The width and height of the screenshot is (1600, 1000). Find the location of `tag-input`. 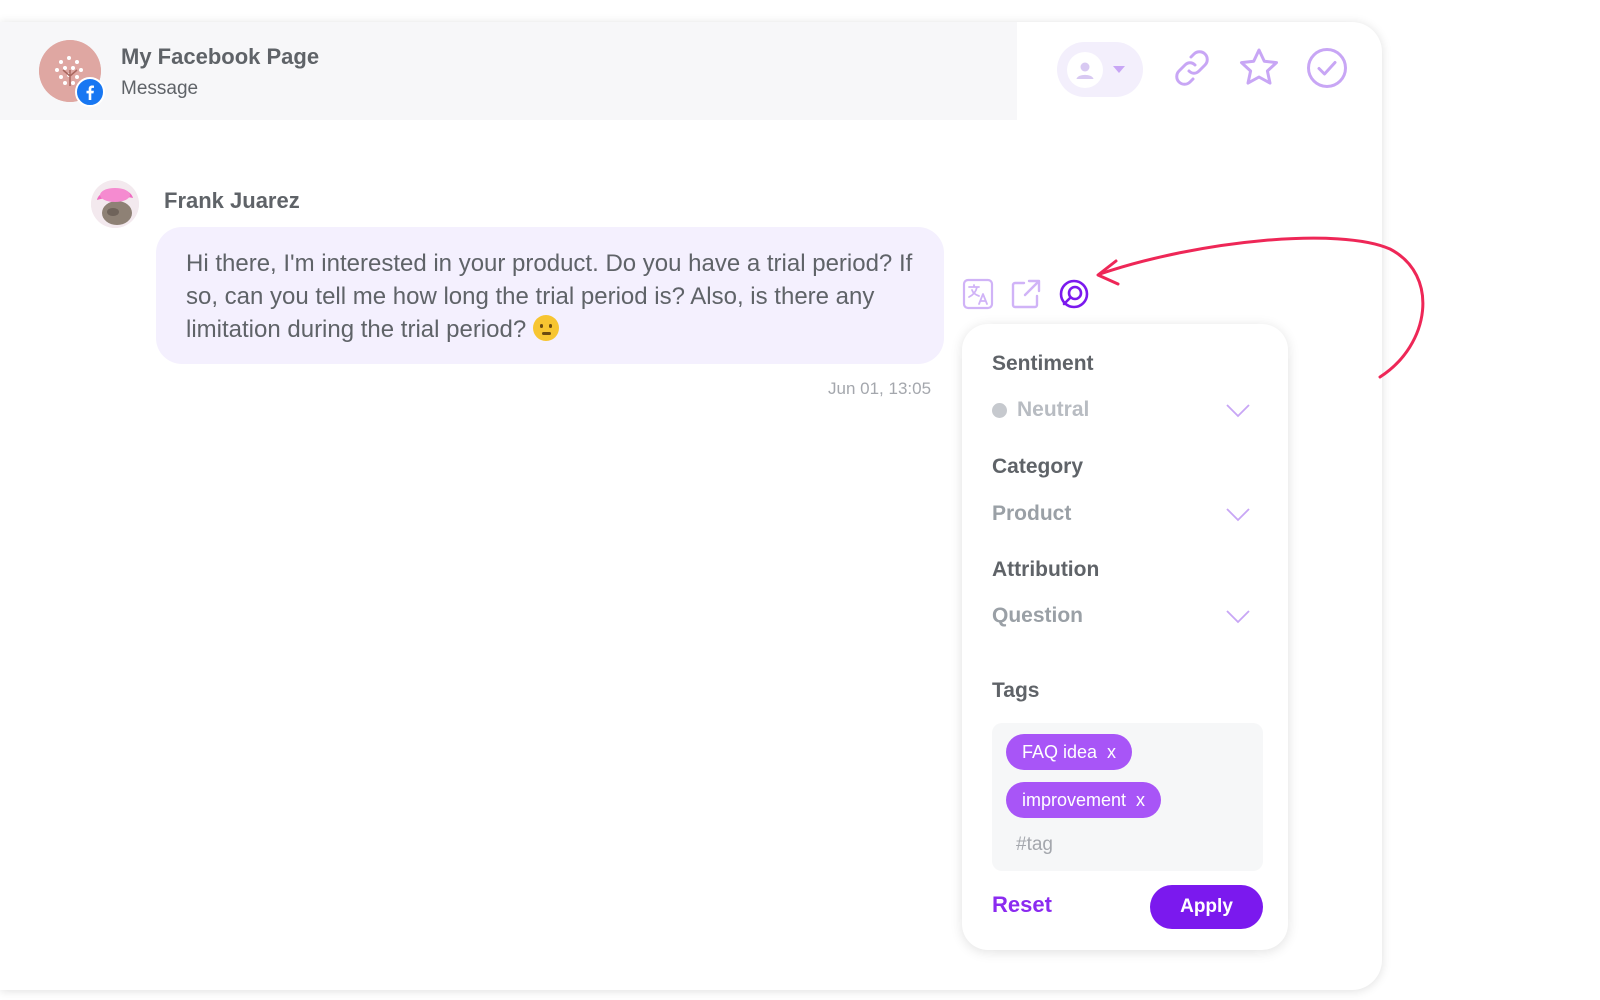

tag-input is located at coordinates (1104, 845).